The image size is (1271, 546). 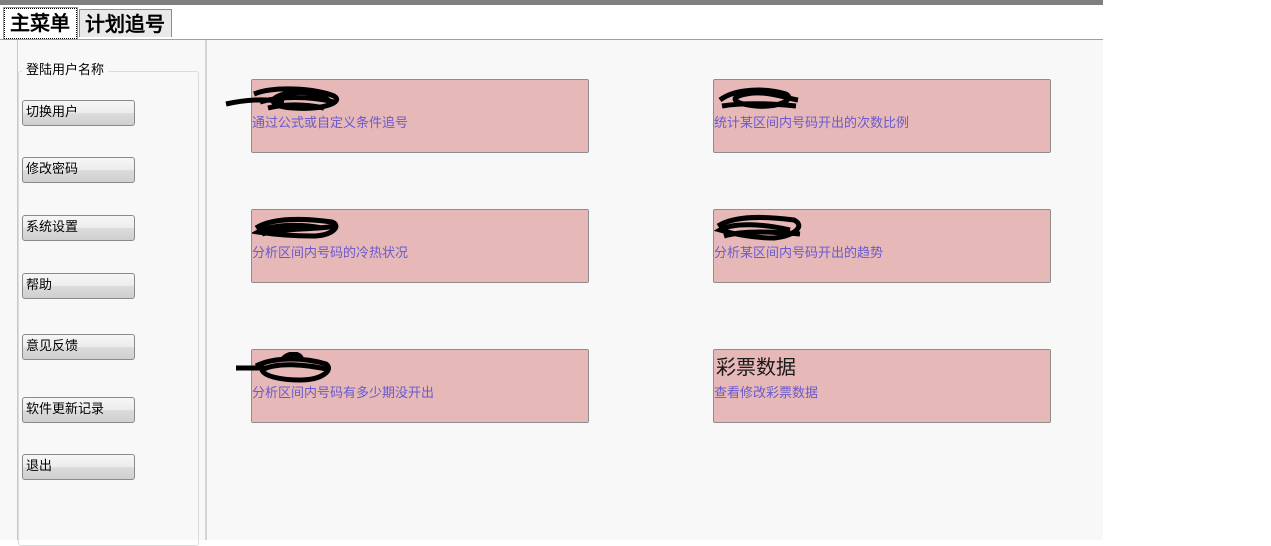 I want to click on card-title: 彩票数据, so click(x=756, y=367).